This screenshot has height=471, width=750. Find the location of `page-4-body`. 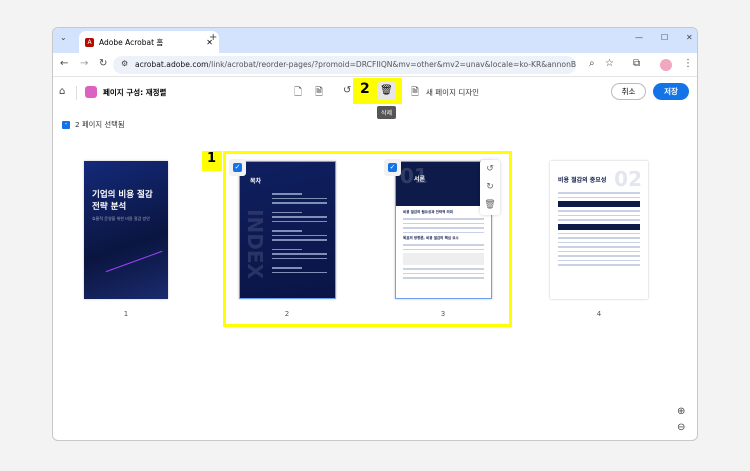

page-4-body is located at coordinates (599, 229).